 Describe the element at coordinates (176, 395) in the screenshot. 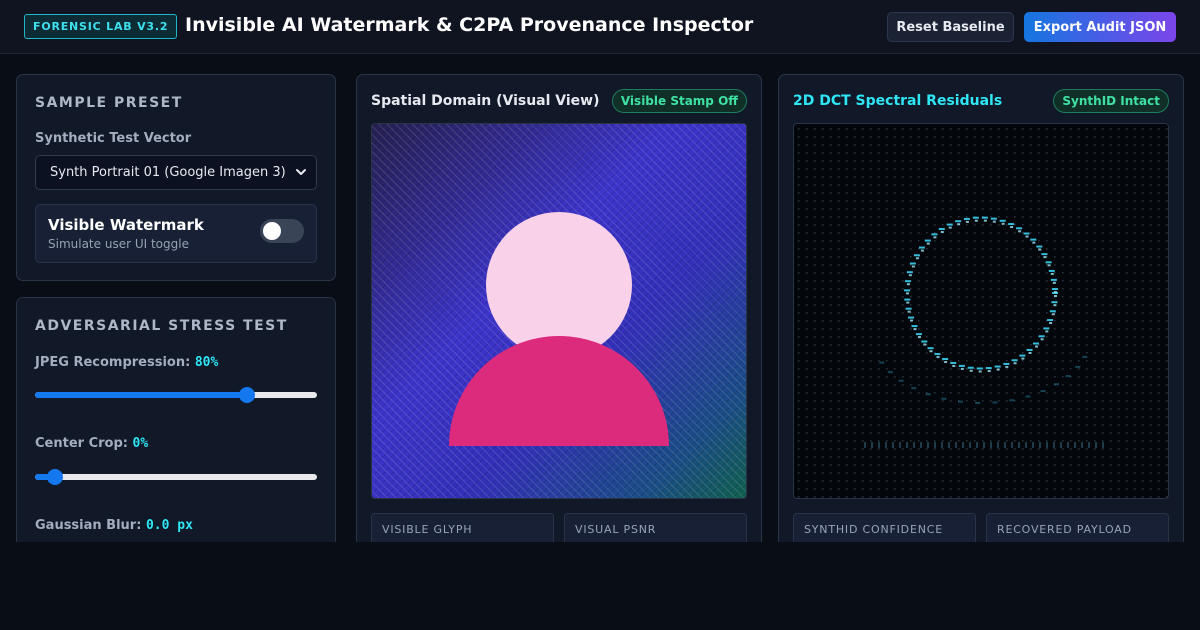

I see `jpeg-slider` at that location.